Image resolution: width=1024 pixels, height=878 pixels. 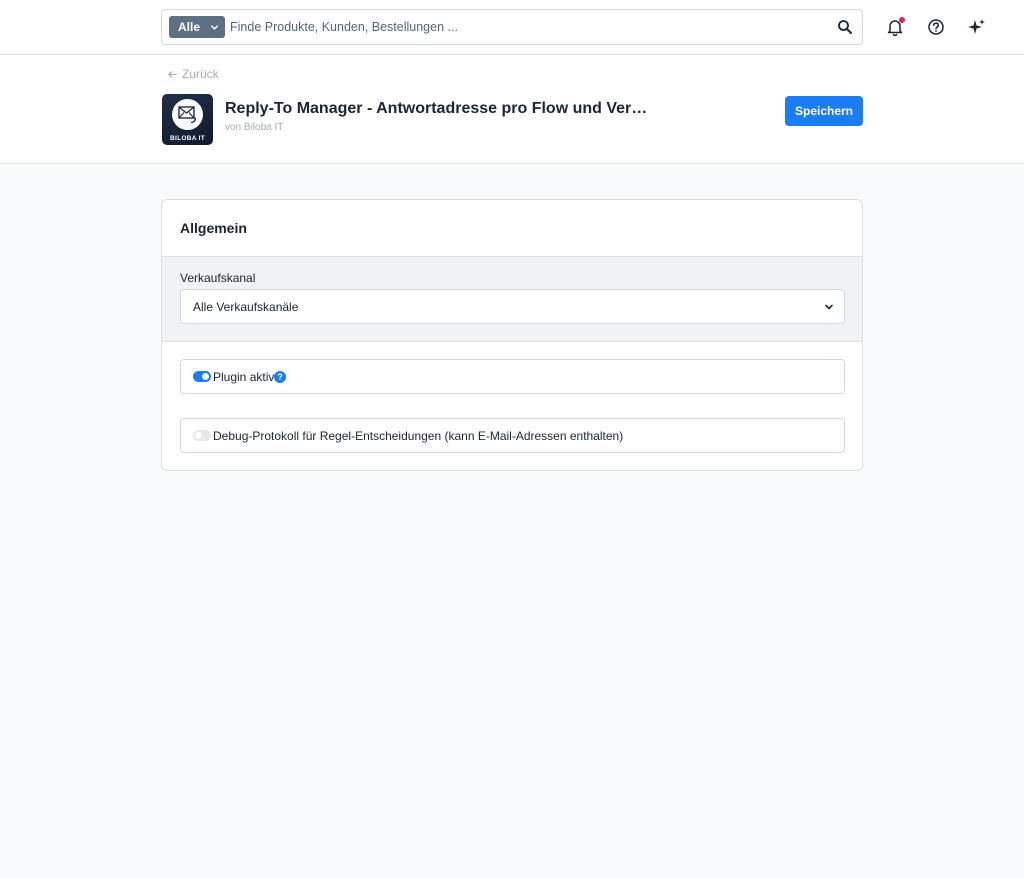 What do you see at coordinates (202, 376) in the screenshot?
I see `plugin-active-toggle` at bounding box center [202, 376].